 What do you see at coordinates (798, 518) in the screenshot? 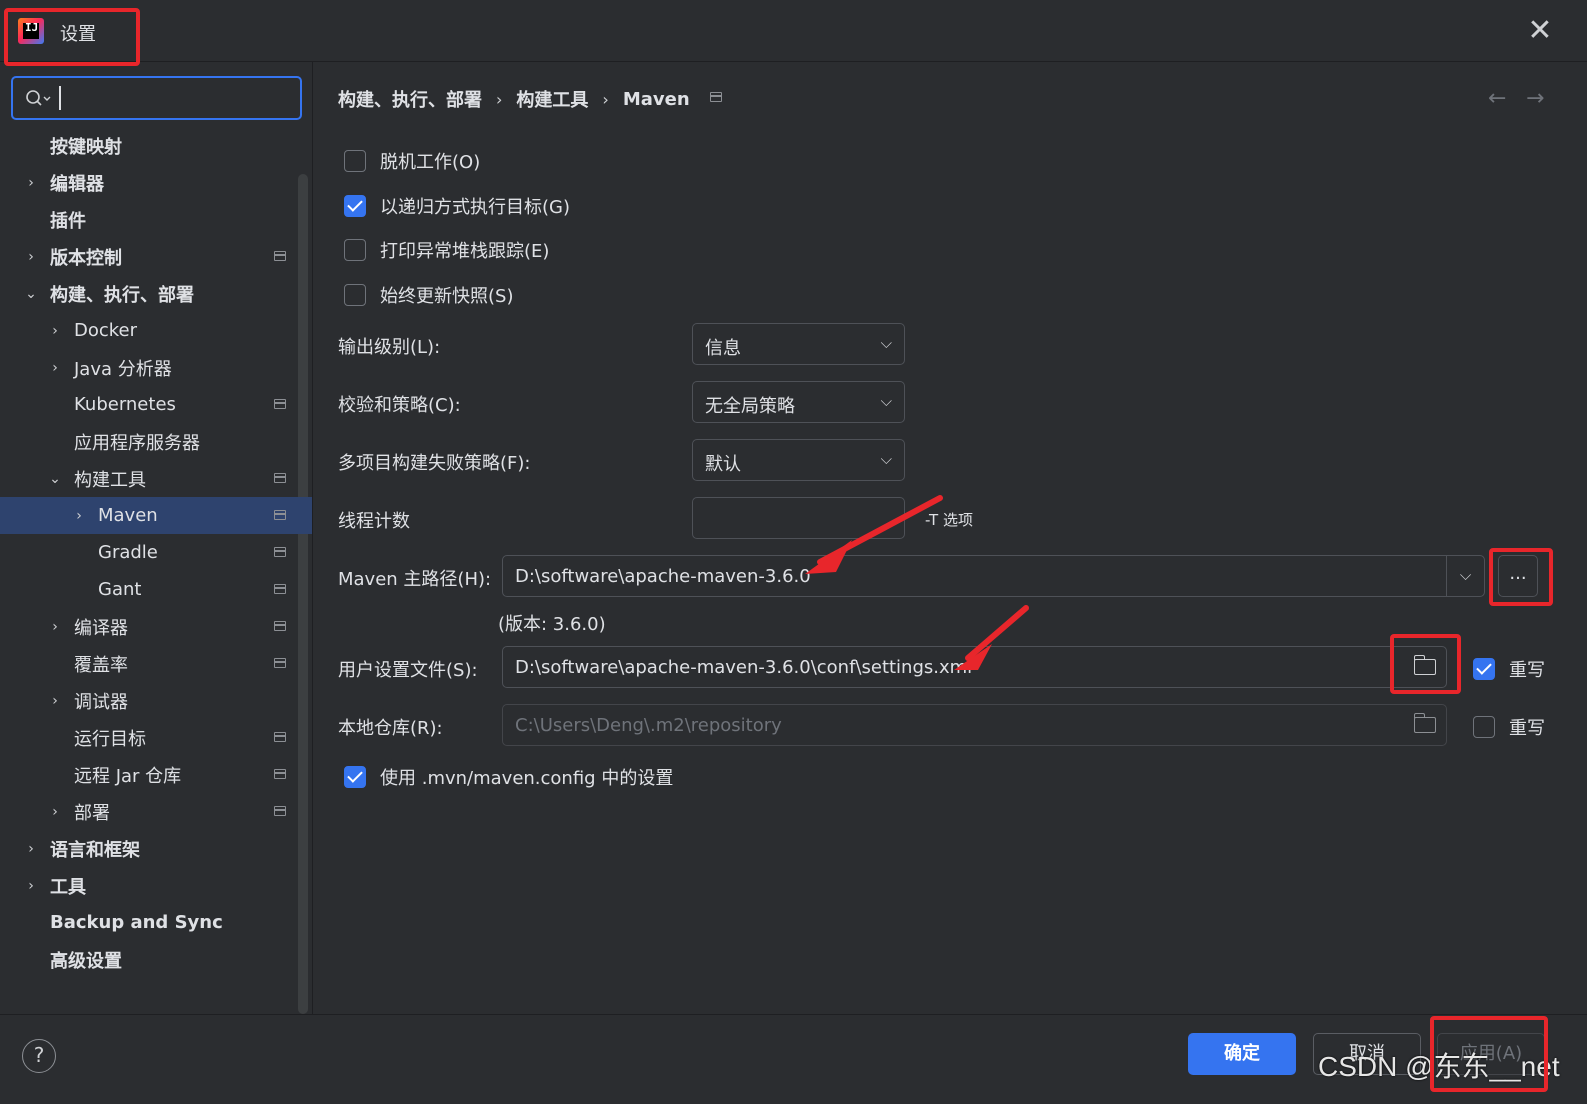
I see `thread-count-input` at bounding box center [798, 518].